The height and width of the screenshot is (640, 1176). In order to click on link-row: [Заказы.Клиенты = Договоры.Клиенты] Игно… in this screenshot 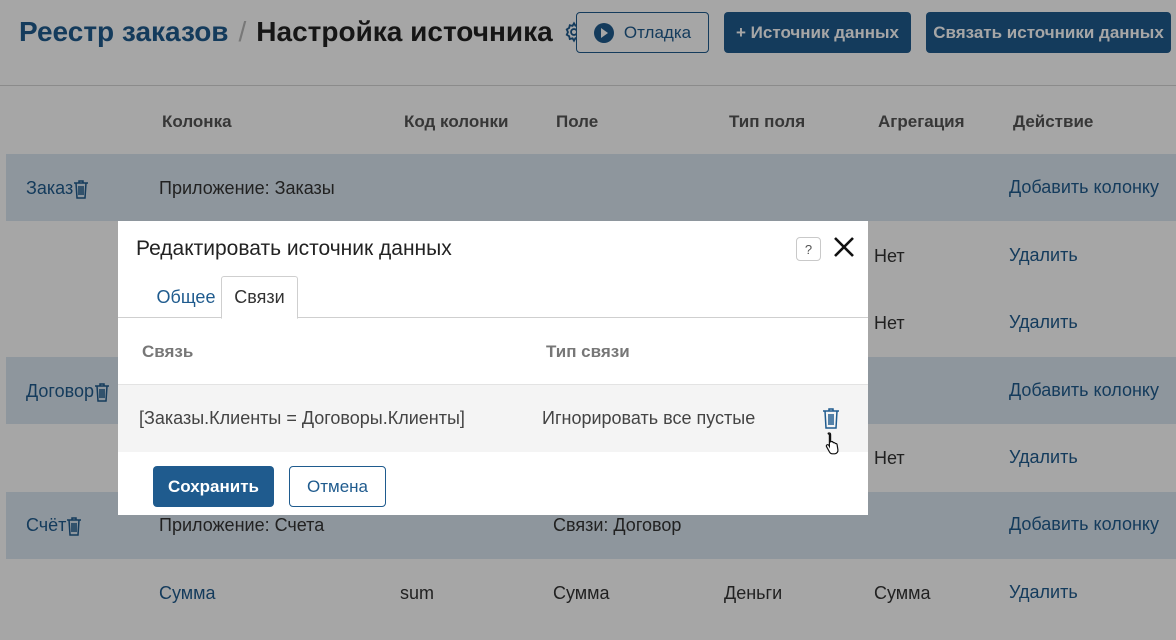, I will do `click(493, 418)`.